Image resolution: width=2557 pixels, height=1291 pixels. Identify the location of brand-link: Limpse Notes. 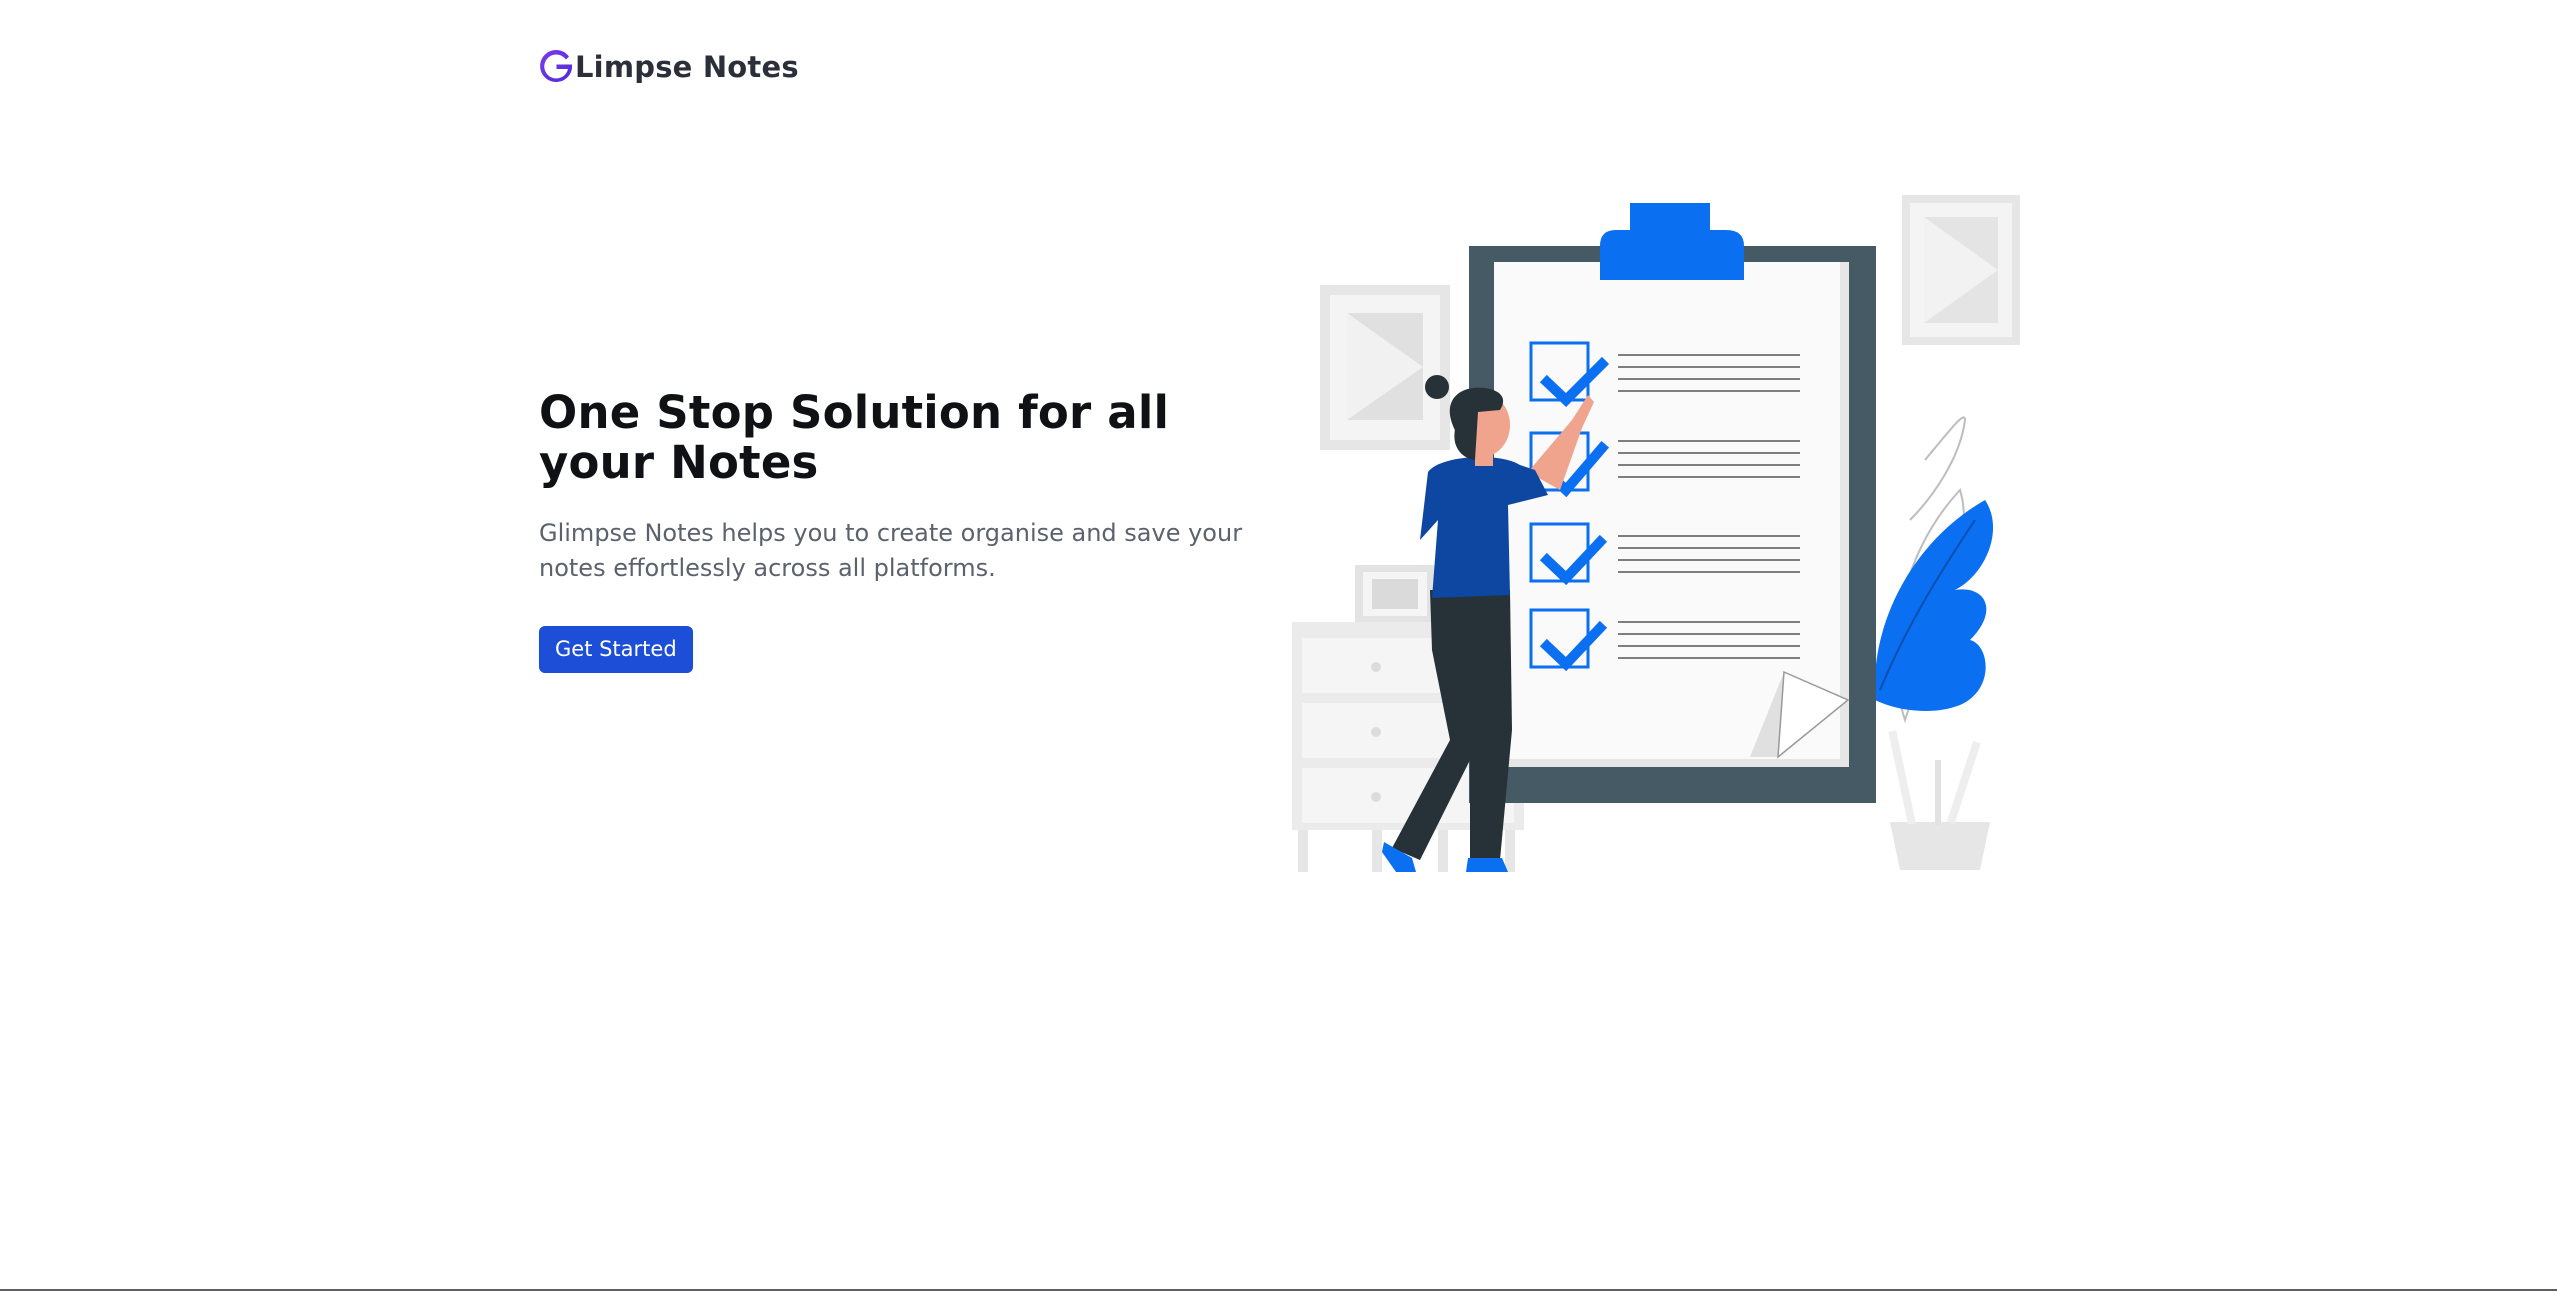
(669, 67).